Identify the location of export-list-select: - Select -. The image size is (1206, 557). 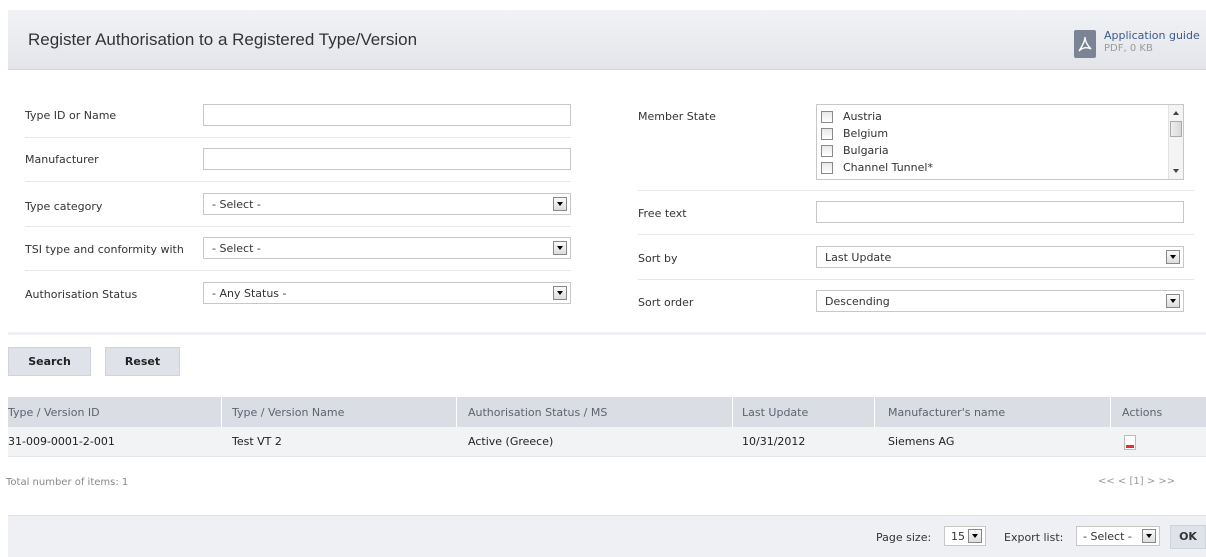
(1118, 536).